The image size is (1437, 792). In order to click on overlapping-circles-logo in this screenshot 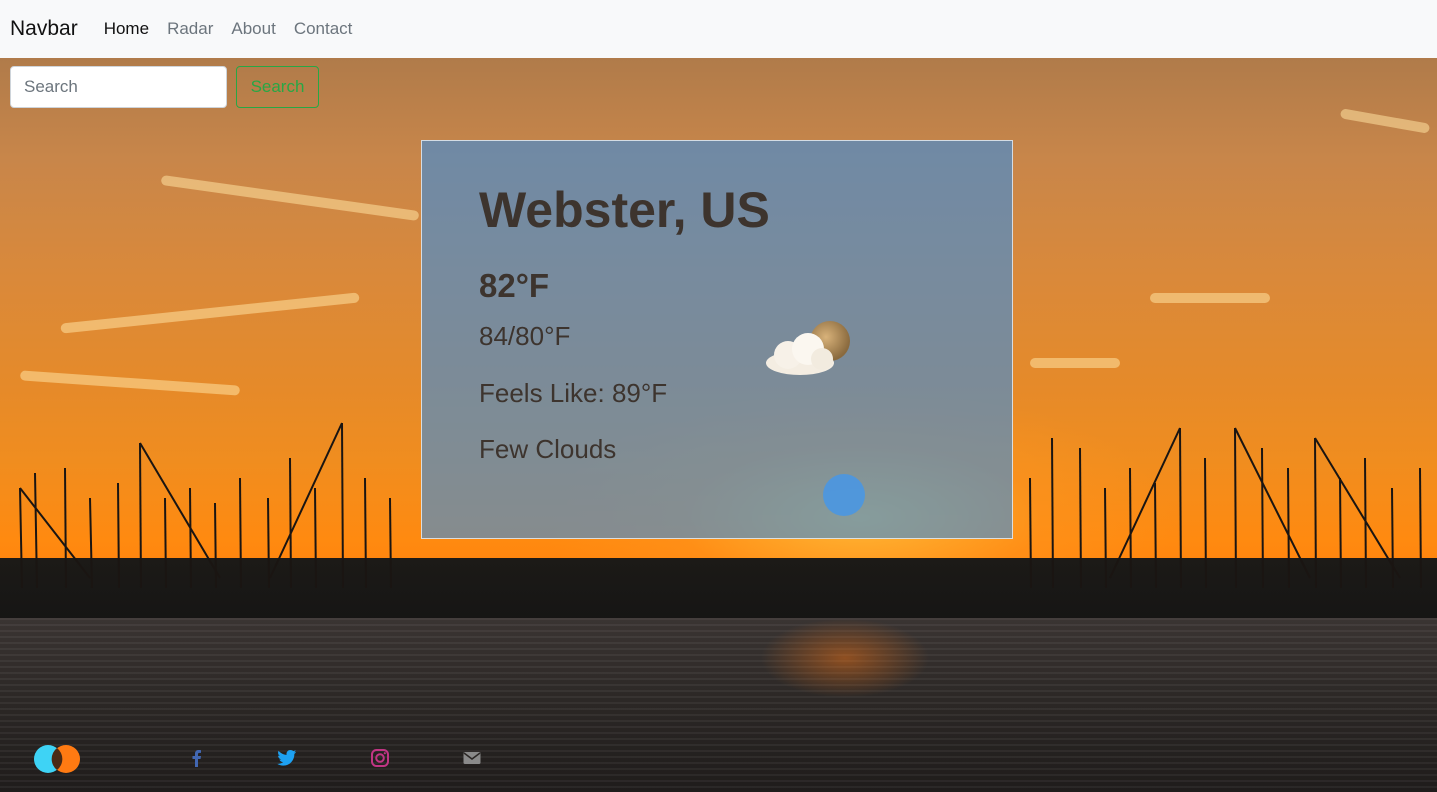, I will do `click(57, 759)`.